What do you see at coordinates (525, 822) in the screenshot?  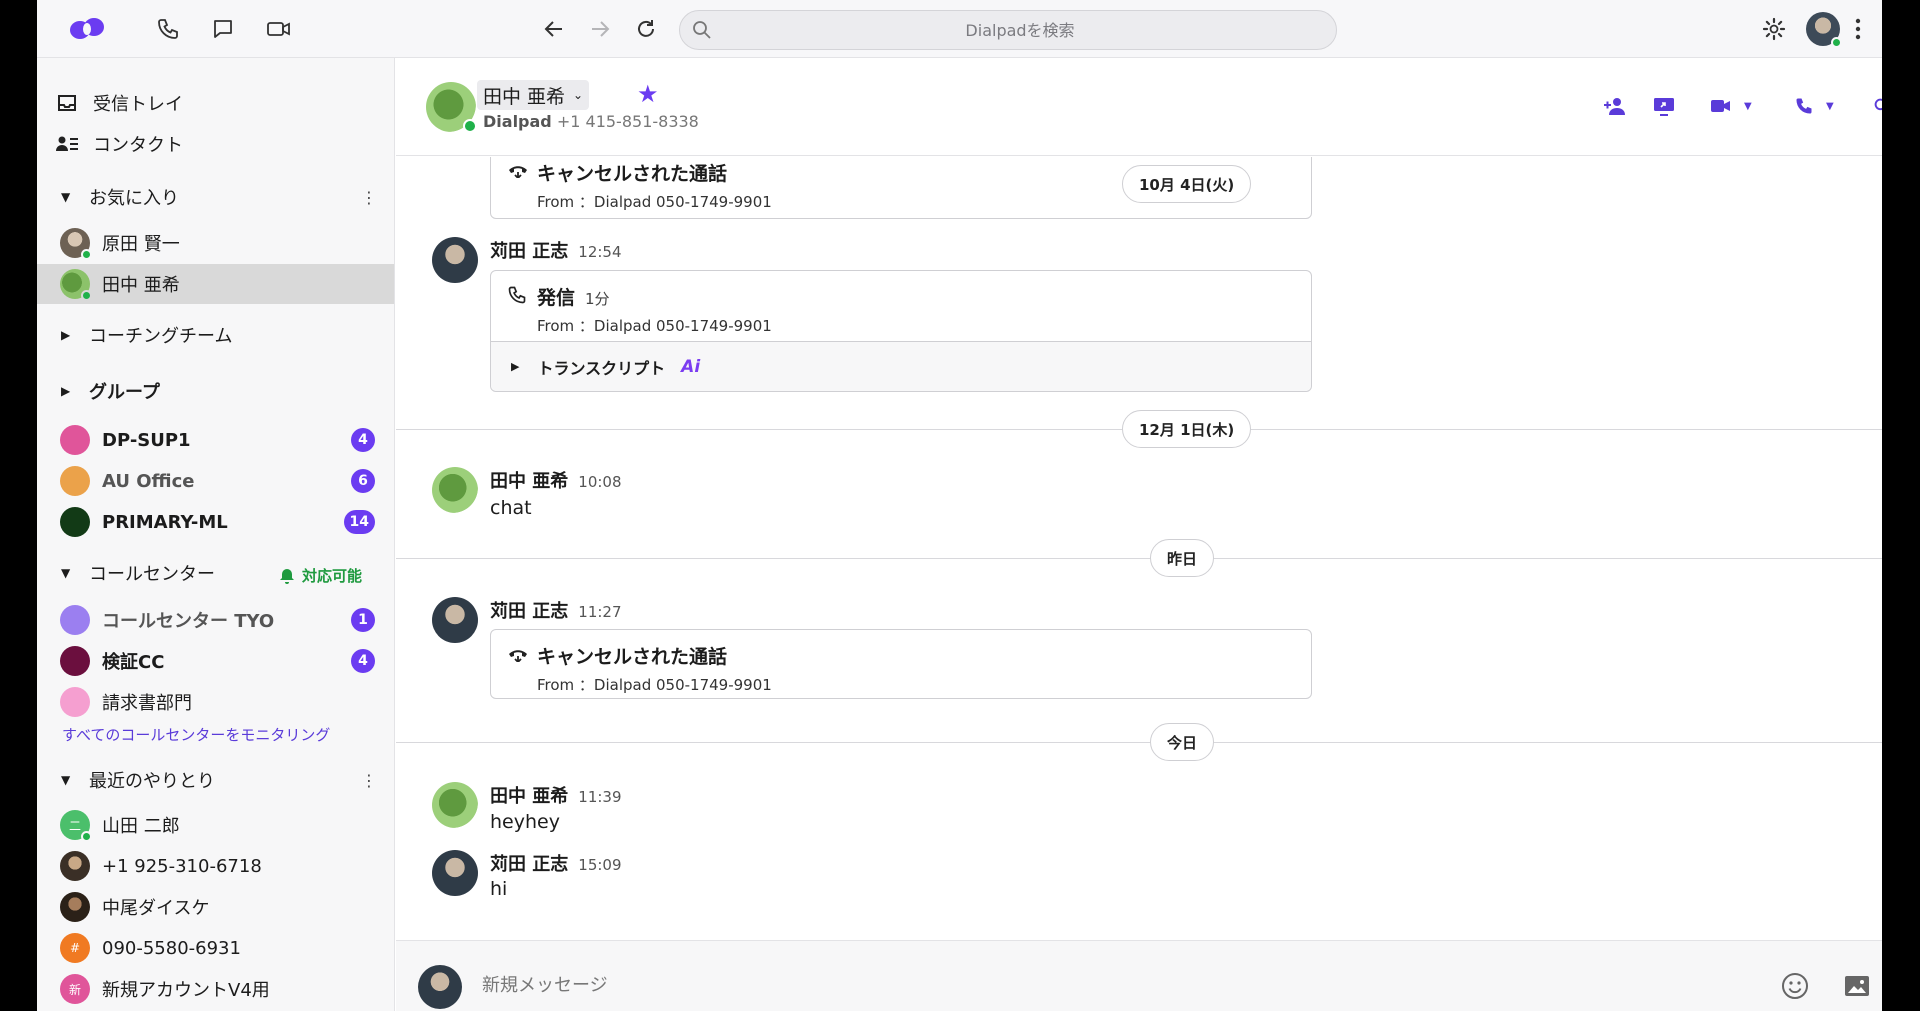 I see `message-text: heyhey` at bounding box center [525, 822].